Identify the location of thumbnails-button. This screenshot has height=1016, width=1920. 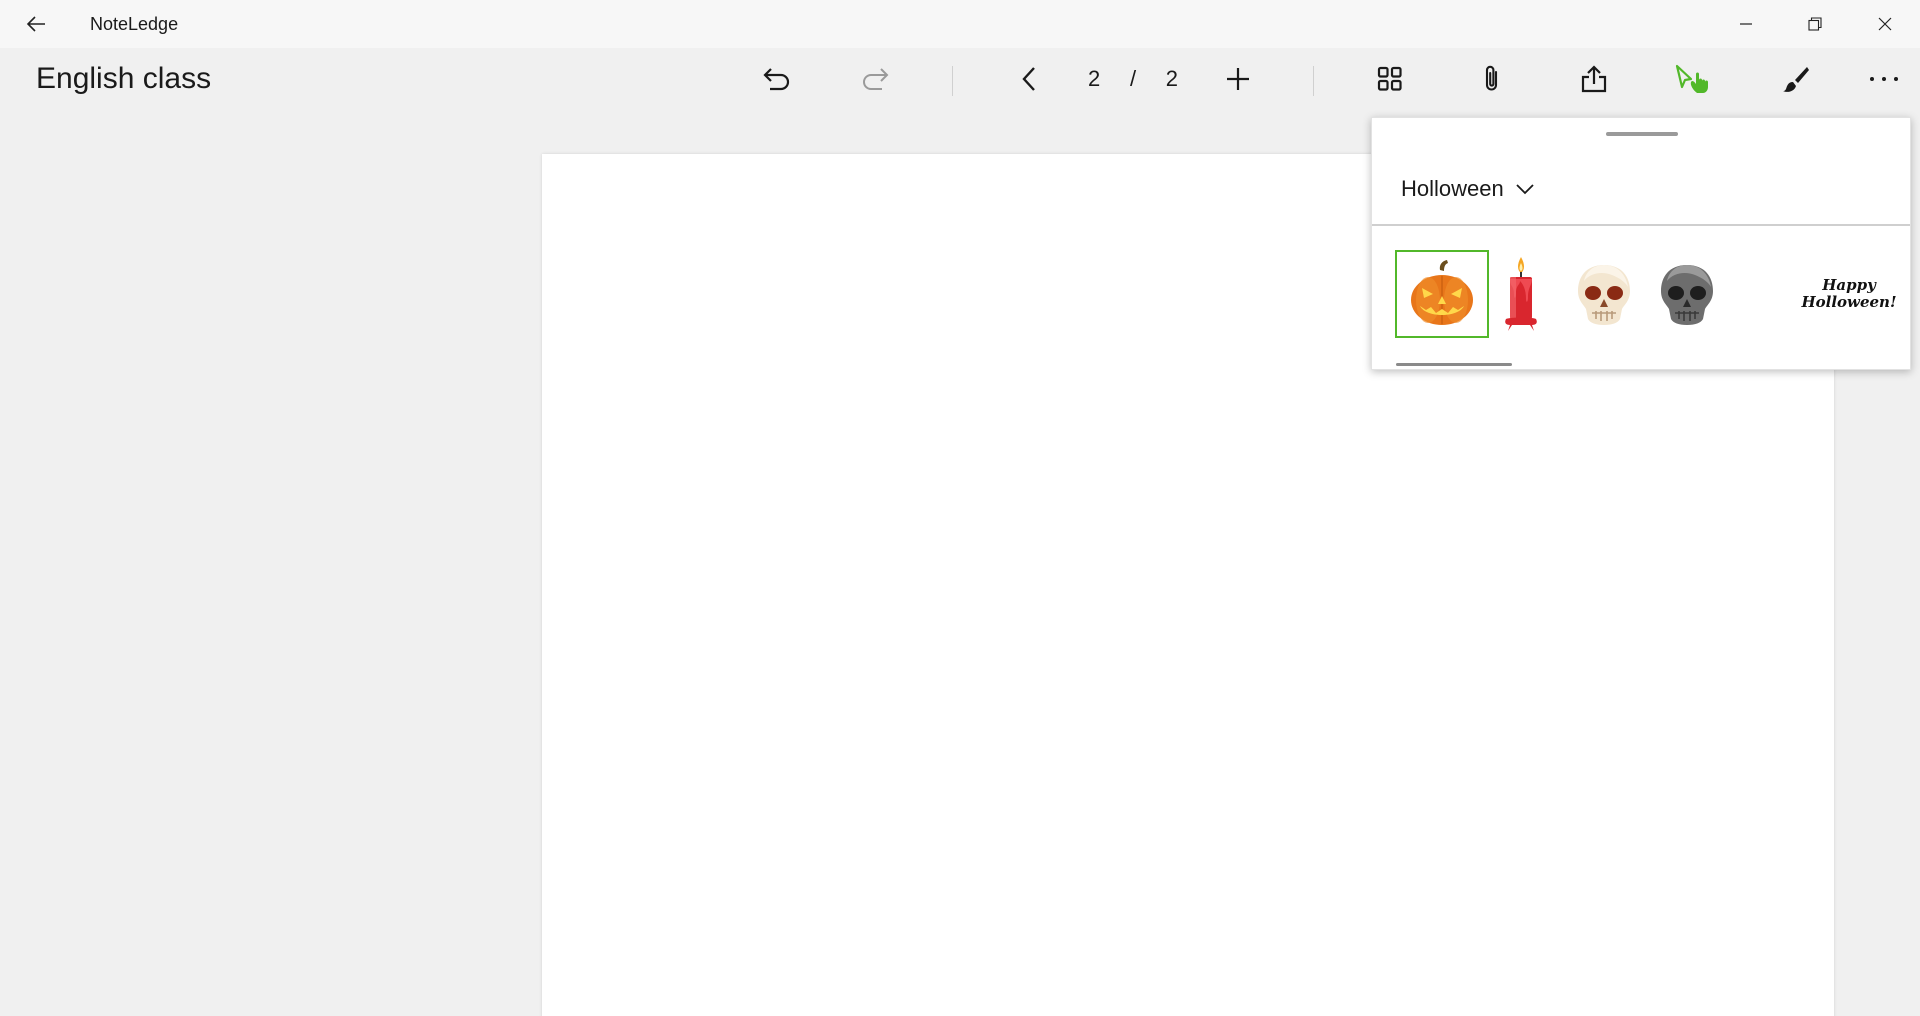
(1390, 79).